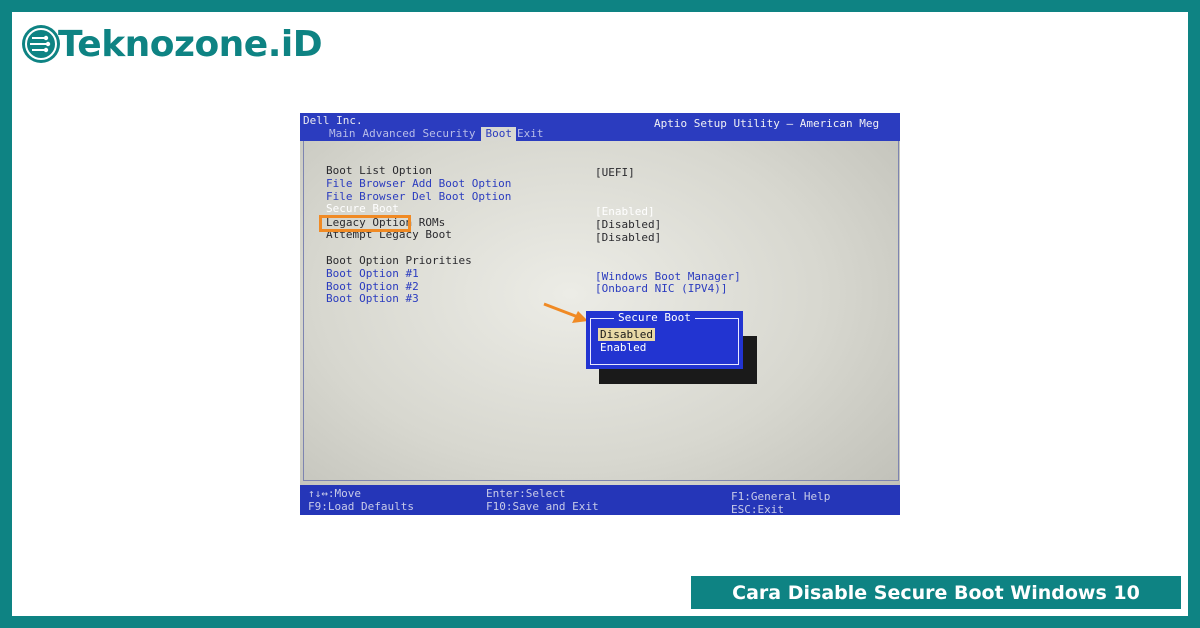  Describe the element at coordinates (333, 120) in the screenshot. I see `bios-vendor: Dell Inc.` at that location.